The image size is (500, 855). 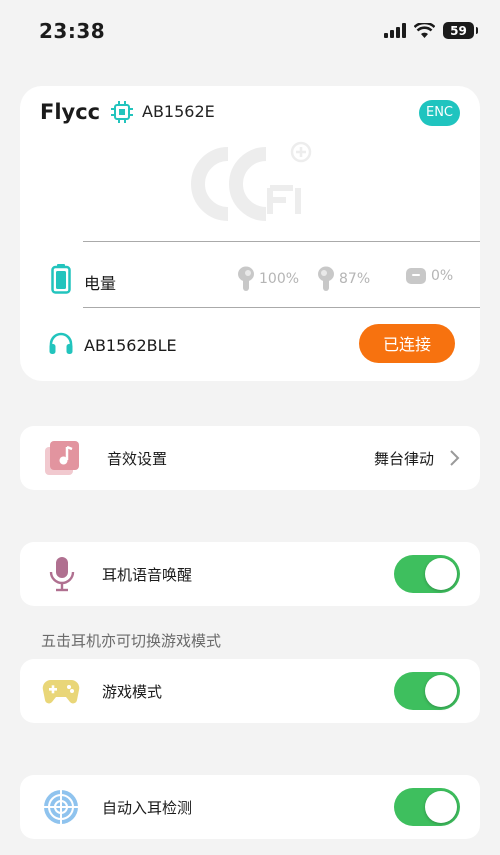 I want to click on device-name: Flycc, so click(x=70, y=112).